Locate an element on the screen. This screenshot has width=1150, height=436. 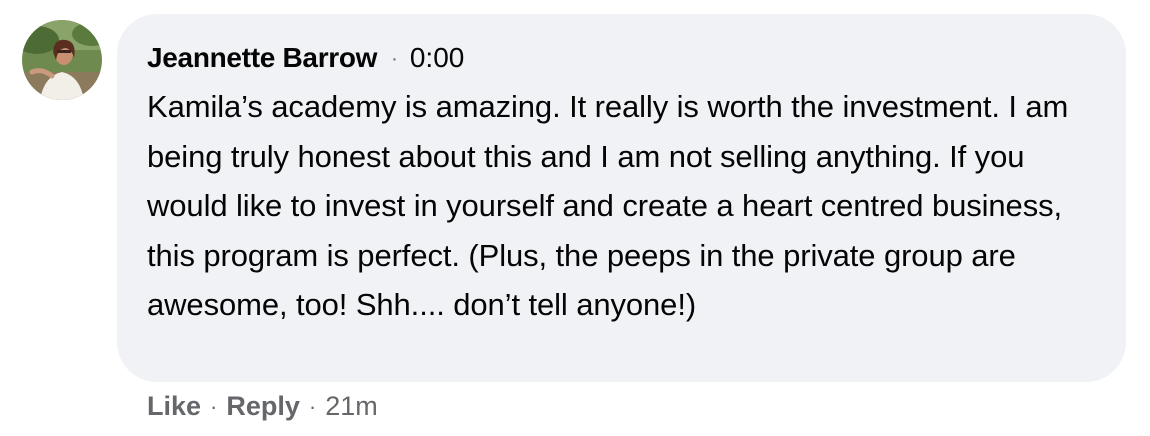
comment-timestamp: 0:00 is located at coordinates (437, 58).